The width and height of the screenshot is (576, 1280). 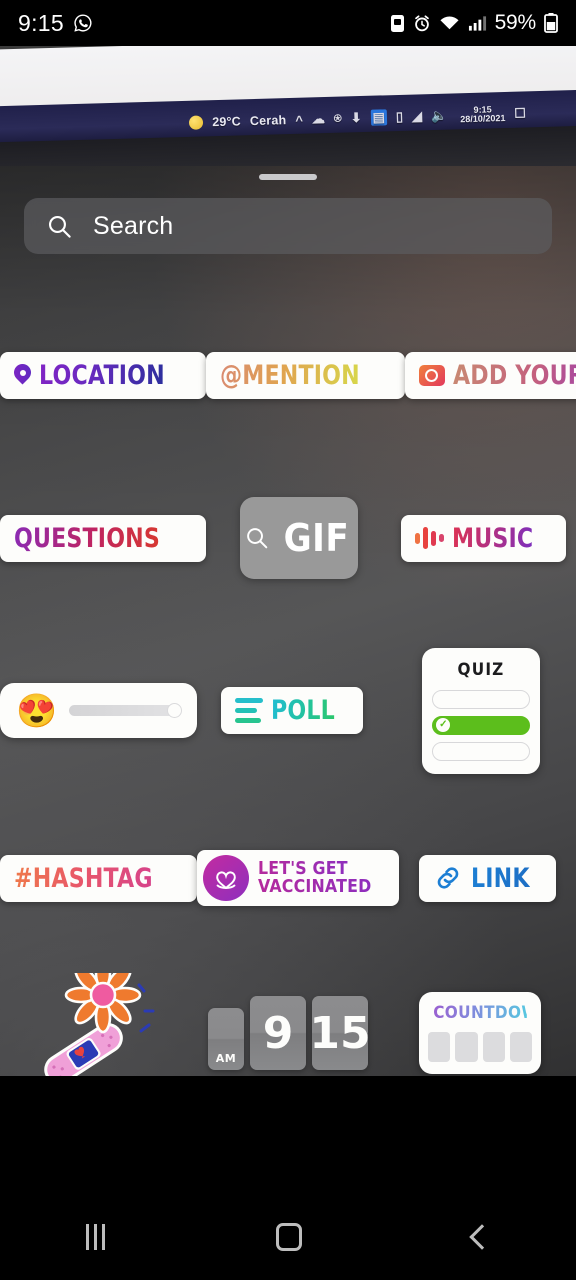 I want to click on emoji-slider-knob, so click(x=175, y=710).